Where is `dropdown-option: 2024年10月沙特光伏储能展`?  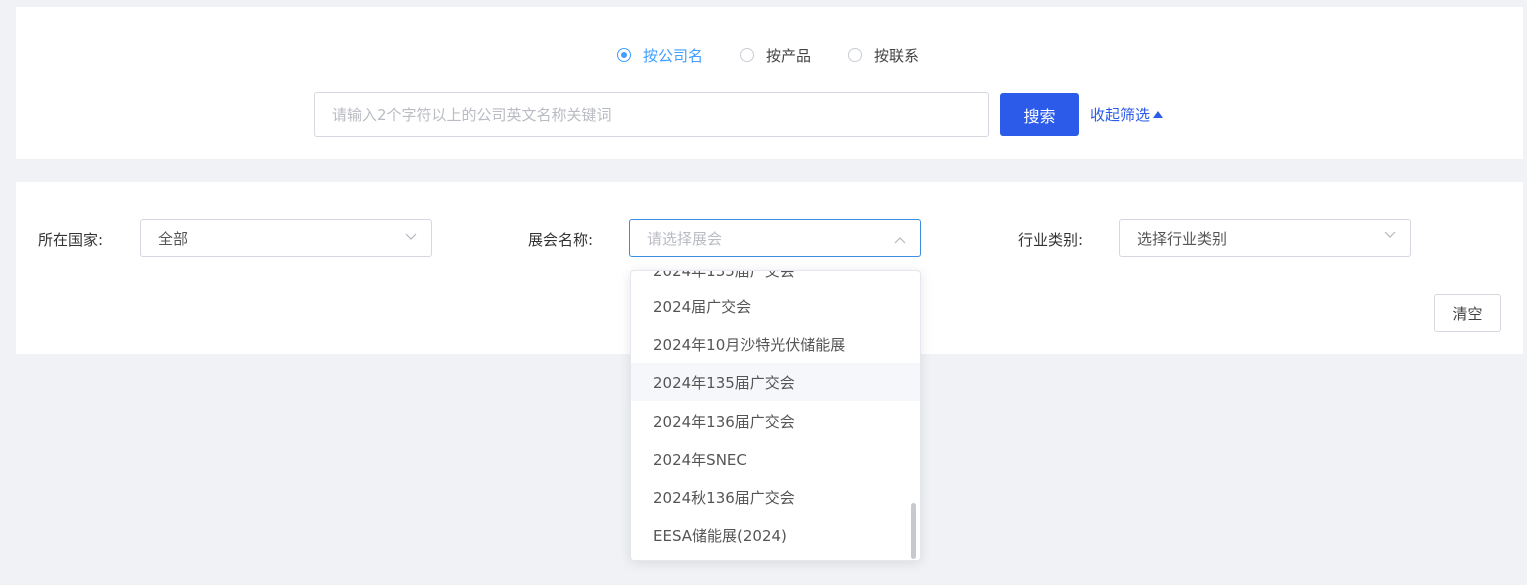 dropdown-option: 2024年10月沙特光伏储能展 is located at coordinates (775, 344).